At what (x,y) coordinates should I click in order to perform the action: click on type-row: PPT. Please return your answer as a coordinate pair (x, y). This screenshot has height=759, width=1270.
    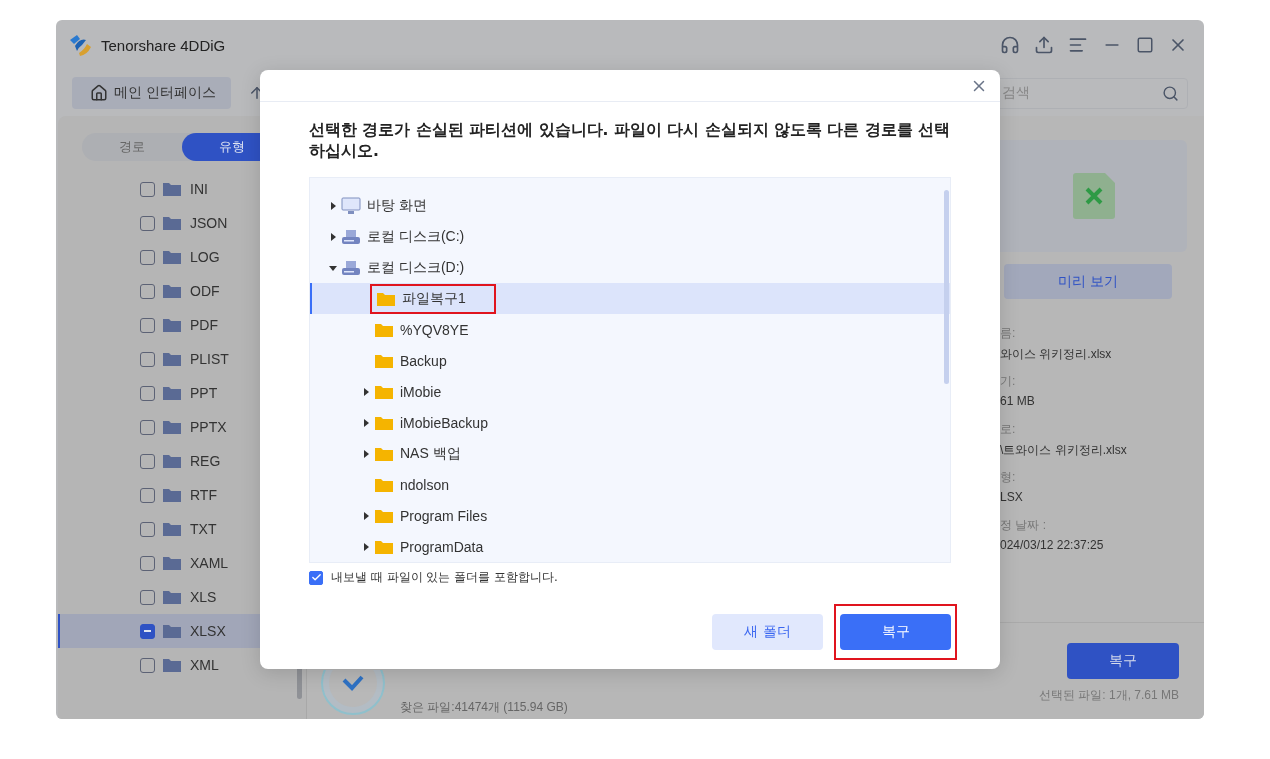
    Looking at the image, I should click on (182, 393).